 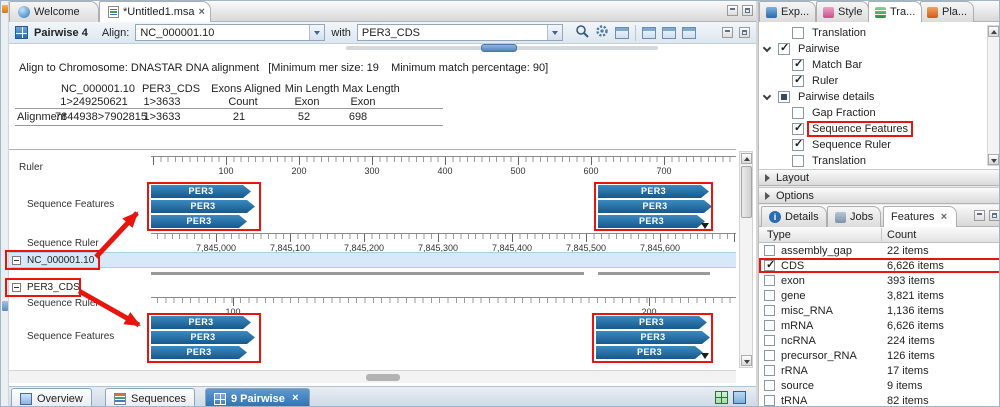 I want to click on vertical-scrollbar, so click(x=746, y=259).